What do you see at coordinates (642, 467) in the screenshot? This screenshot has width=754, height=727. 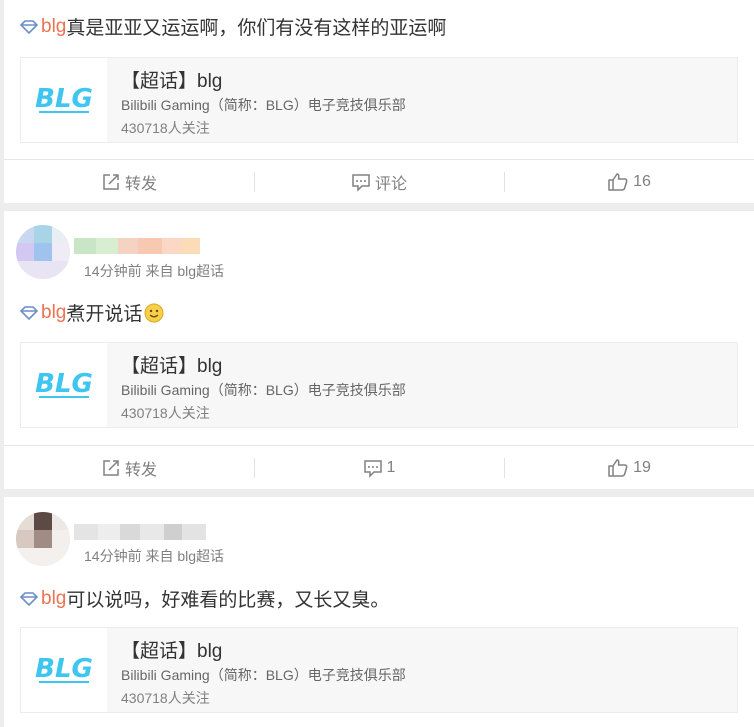 I see `like-count: 19` at bounding box center [642, 467].